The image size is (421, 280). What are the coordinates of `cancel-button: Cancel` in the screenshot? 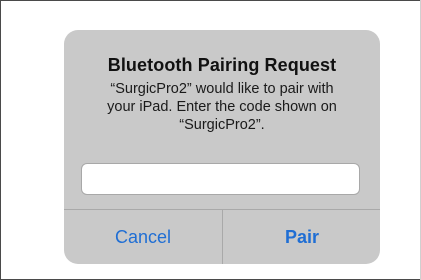 It's located at (143, 237).